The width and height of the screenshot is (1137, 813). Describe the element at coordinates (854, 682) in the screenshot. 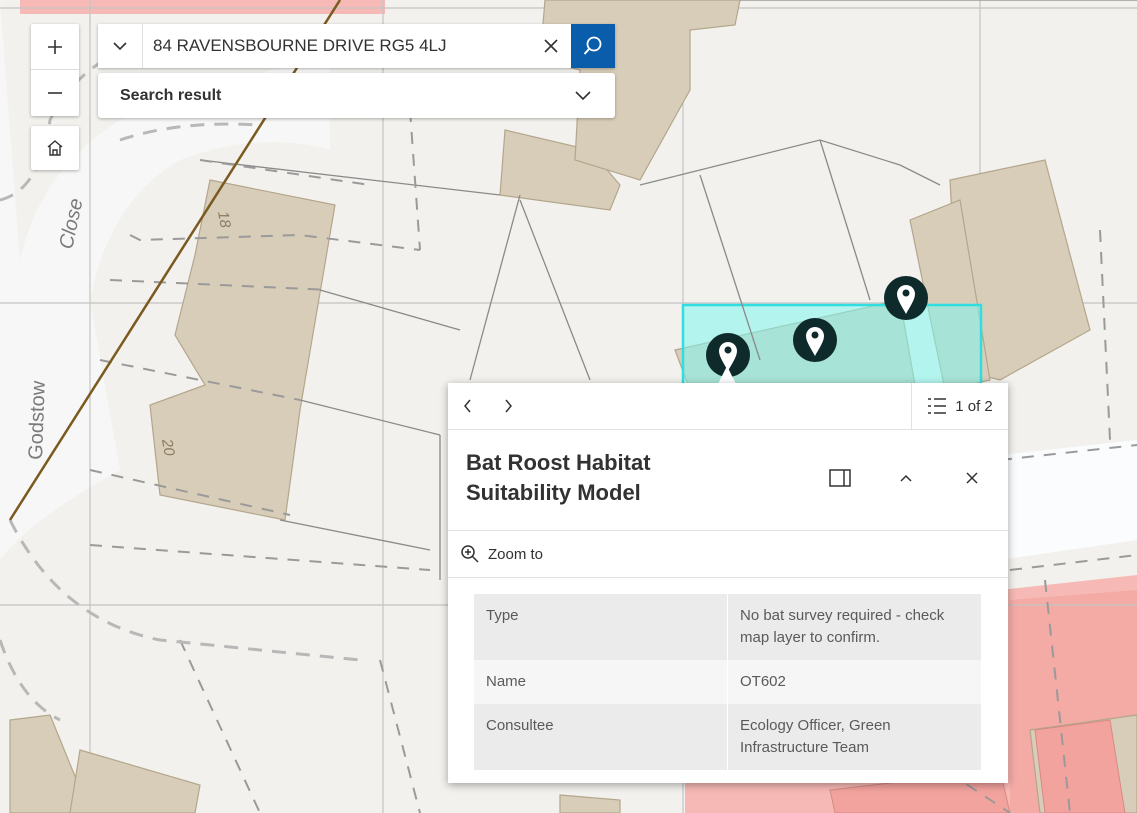

I see `attribute-value: OT602` at that location.